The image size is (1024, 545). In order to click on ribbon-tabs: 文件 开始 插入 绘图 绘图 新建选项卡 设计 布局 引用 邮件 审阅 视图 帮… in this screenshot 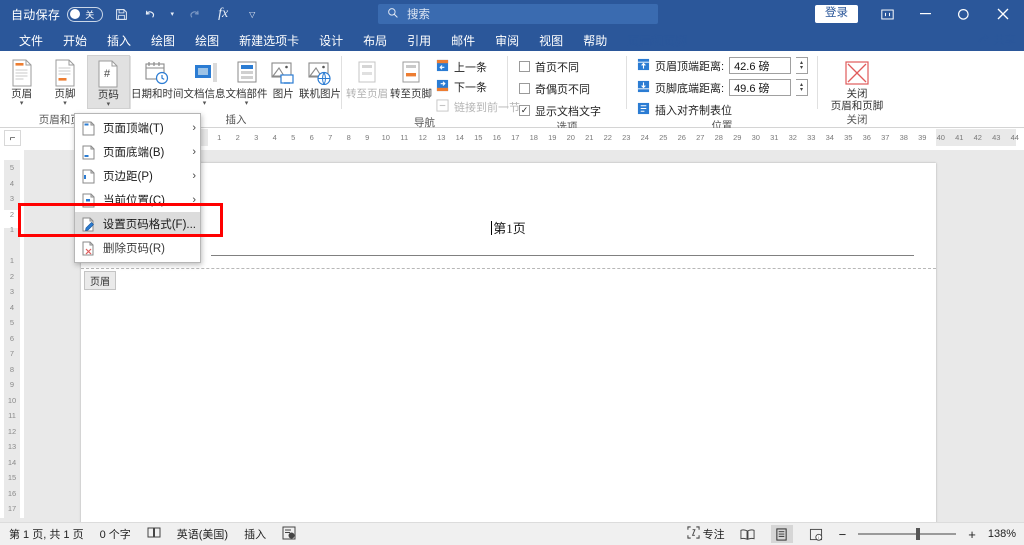, I will do `click(512, 39)`.